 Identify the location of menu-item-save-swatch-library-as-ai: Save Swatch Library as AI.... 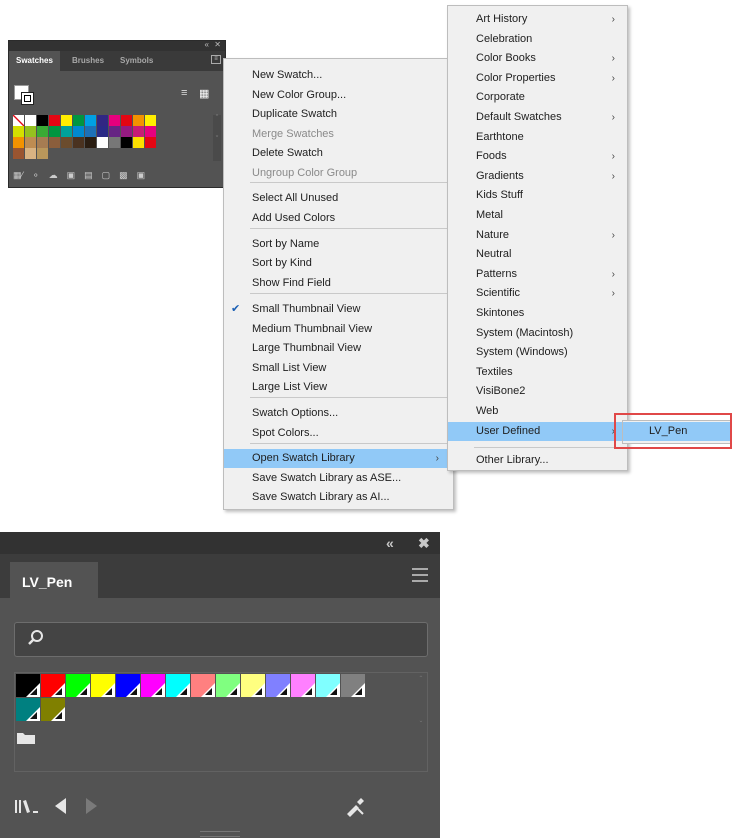
(338, 497).